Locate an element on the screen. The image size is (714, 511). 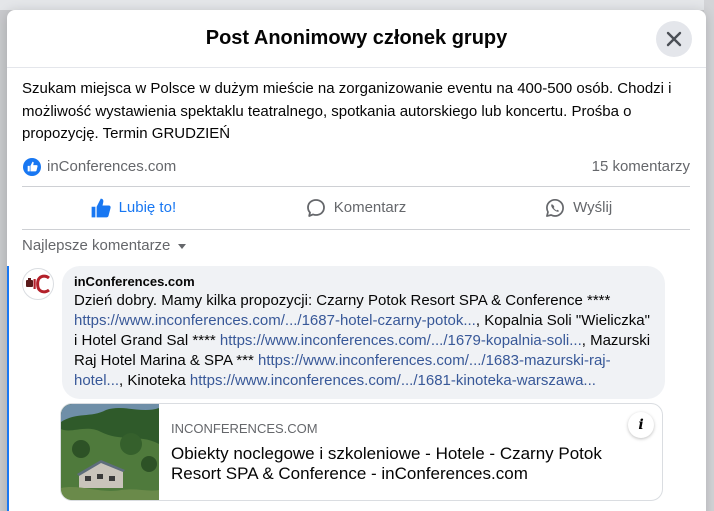
comment-label: Komentarz is located at coordinates (370, 207).